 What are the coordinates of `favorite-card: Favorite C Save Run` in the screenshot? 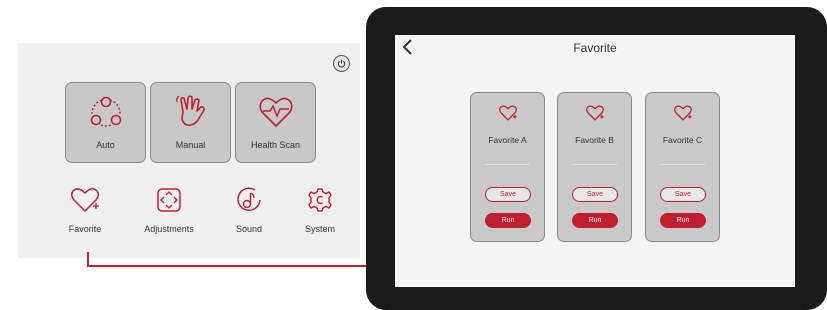 It's located at (682, 167).